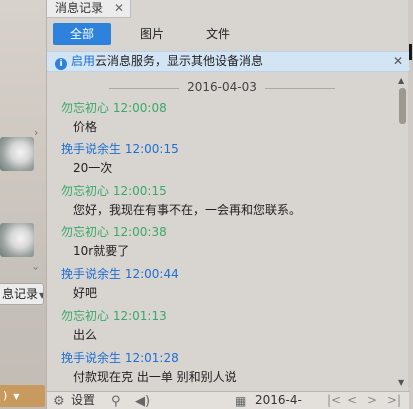 The image size is (413, 409). What do you see at coordinates (334, 400) in the screenshot?
I see `first-page-icon: |<` at bounding box center [334, 400].